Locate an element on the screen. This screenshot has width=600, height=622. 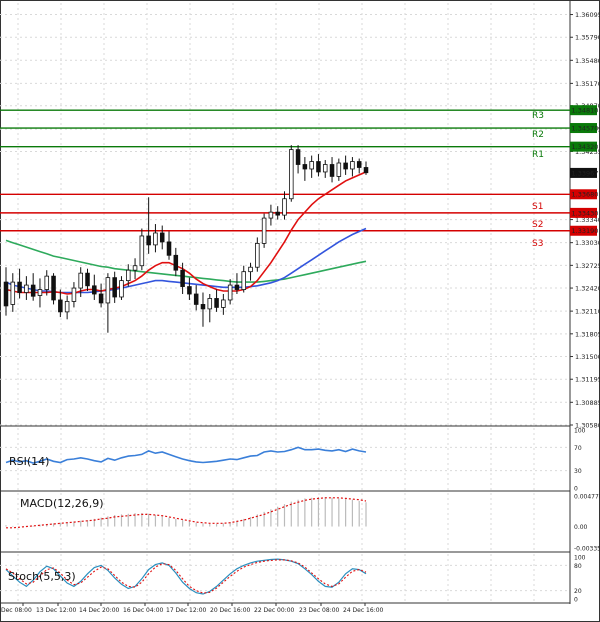
x-tick-label: 13 Dec 12:00 is located at coordinates (56, 610).